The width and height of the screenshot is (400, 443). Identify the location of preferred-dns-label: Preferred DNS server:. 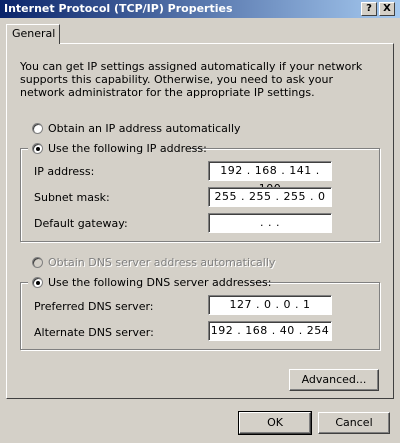
(94, 306).